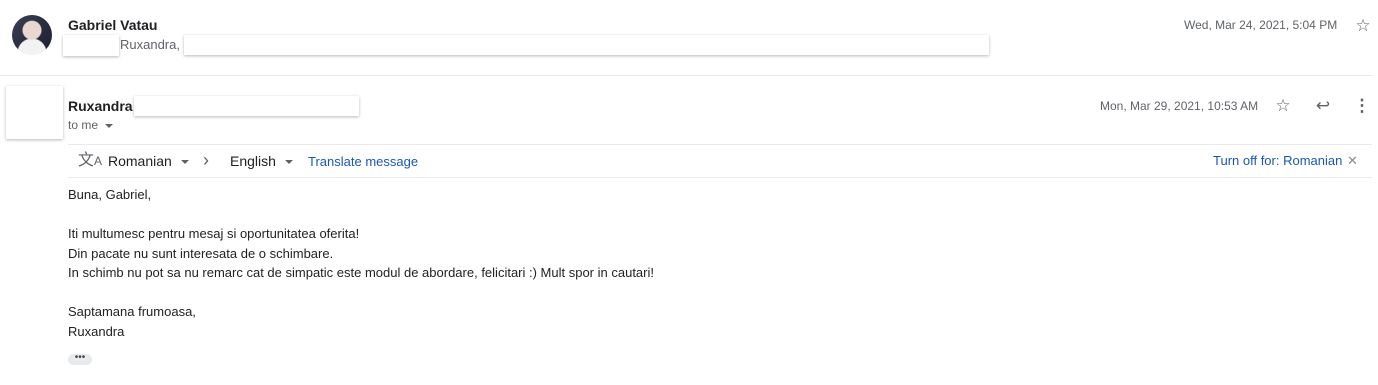 The height and width of the screenshot is (385, 1378). What do you see at coordinates (1362, 106) in the screenshot?
I see `more-vertical-icon: ⋮` at bounding box center [1362, 106].